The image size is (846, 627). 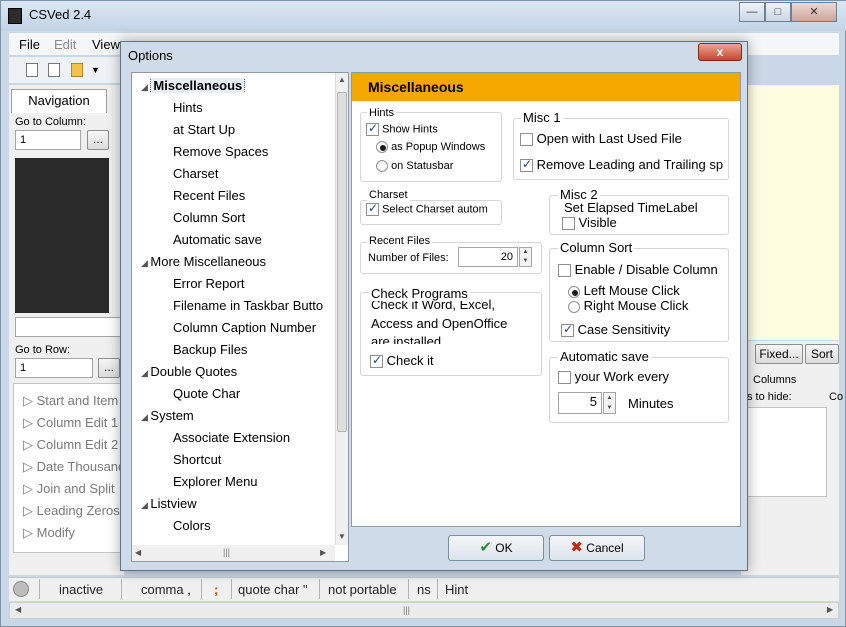 I want to click on tab-sort: Sort, so click(x=822, y=354).